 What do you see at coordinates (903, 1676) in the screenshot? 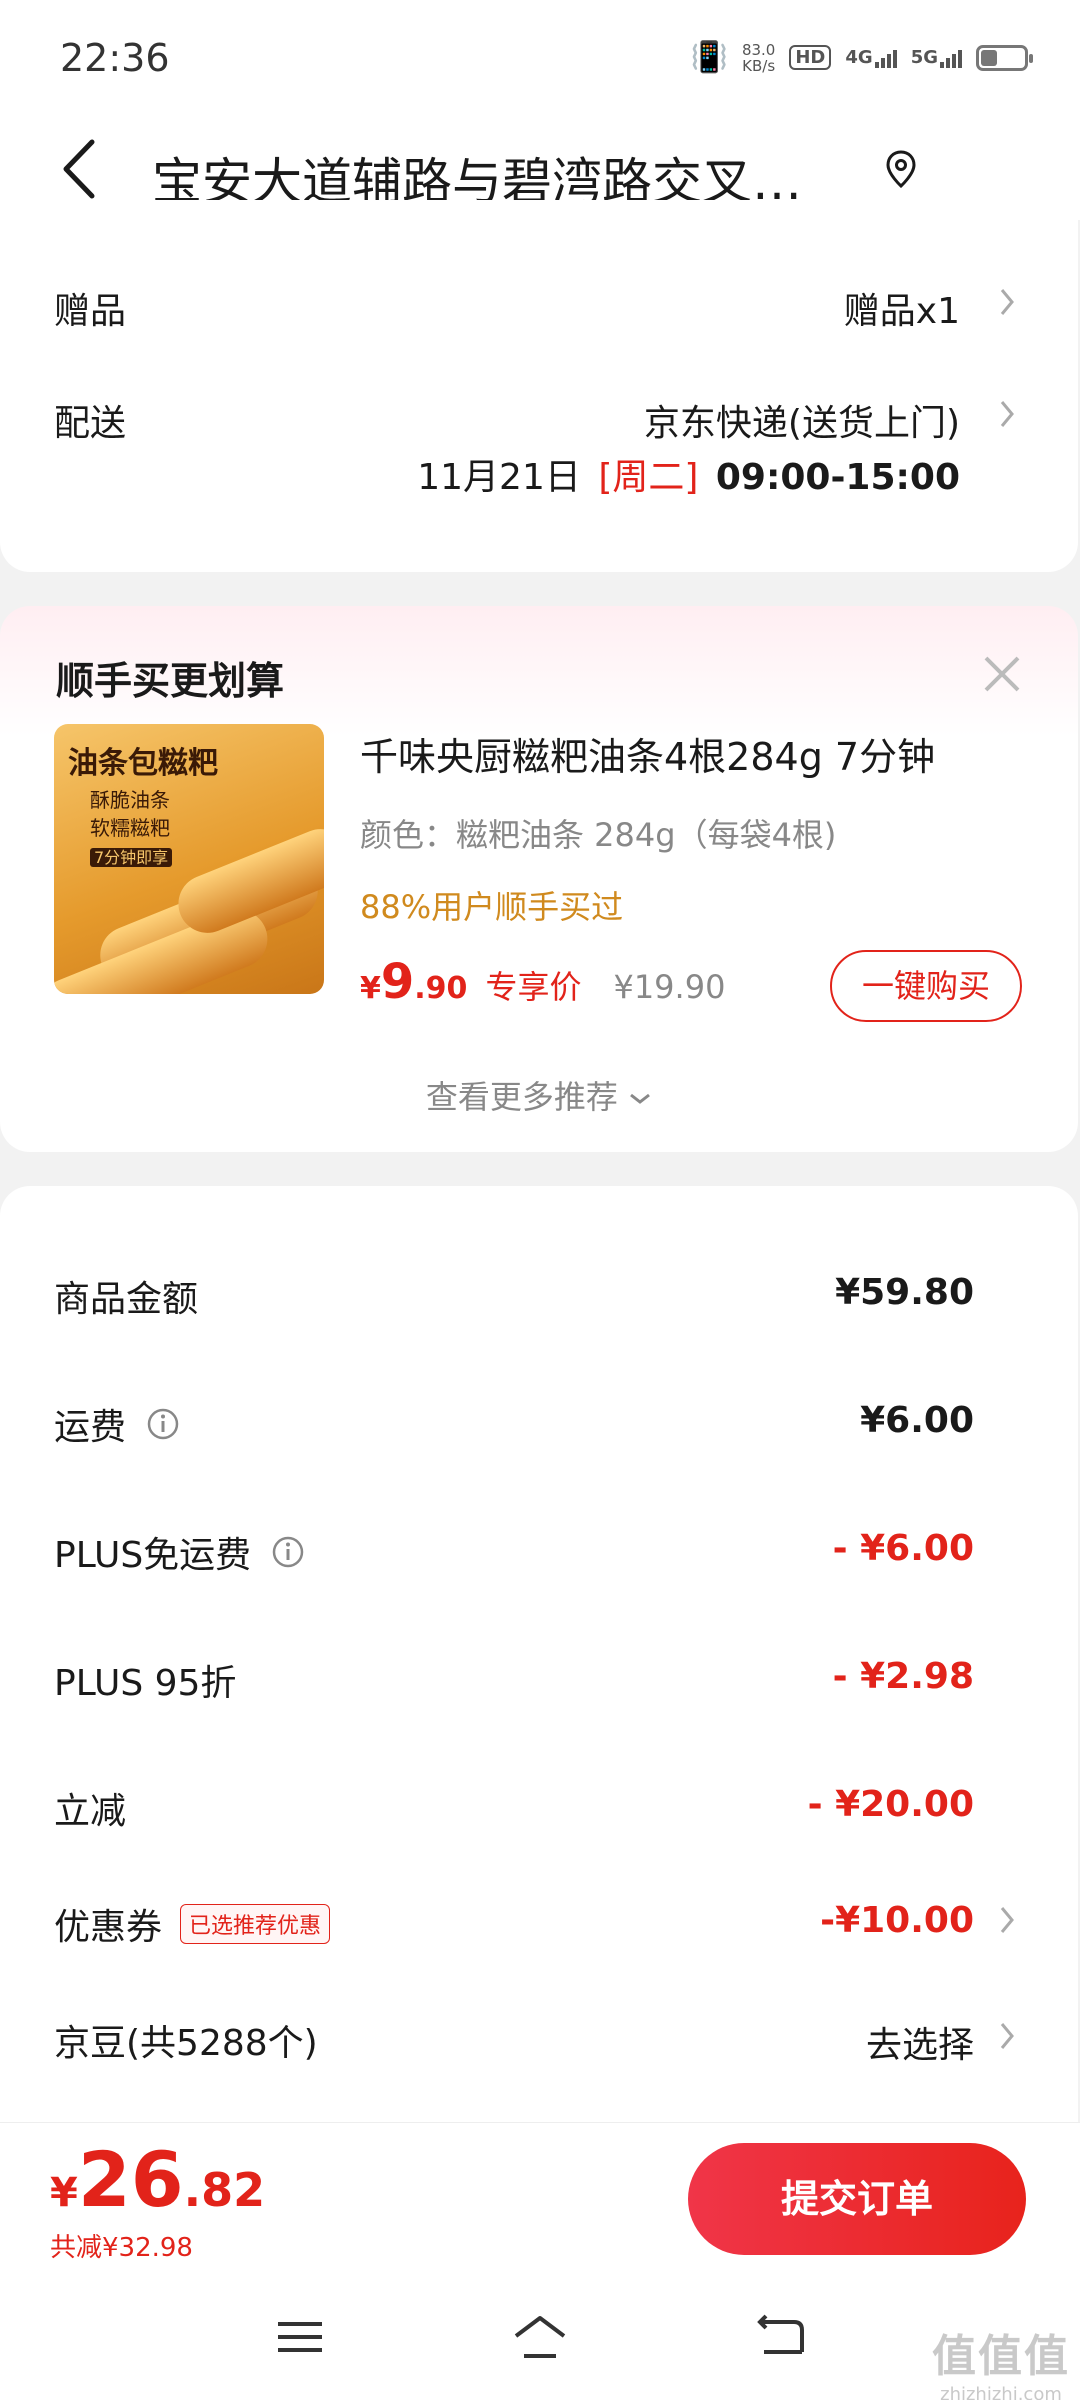
I see `plus-discount: - ¥2.98` at bounding box center [903, 1676].